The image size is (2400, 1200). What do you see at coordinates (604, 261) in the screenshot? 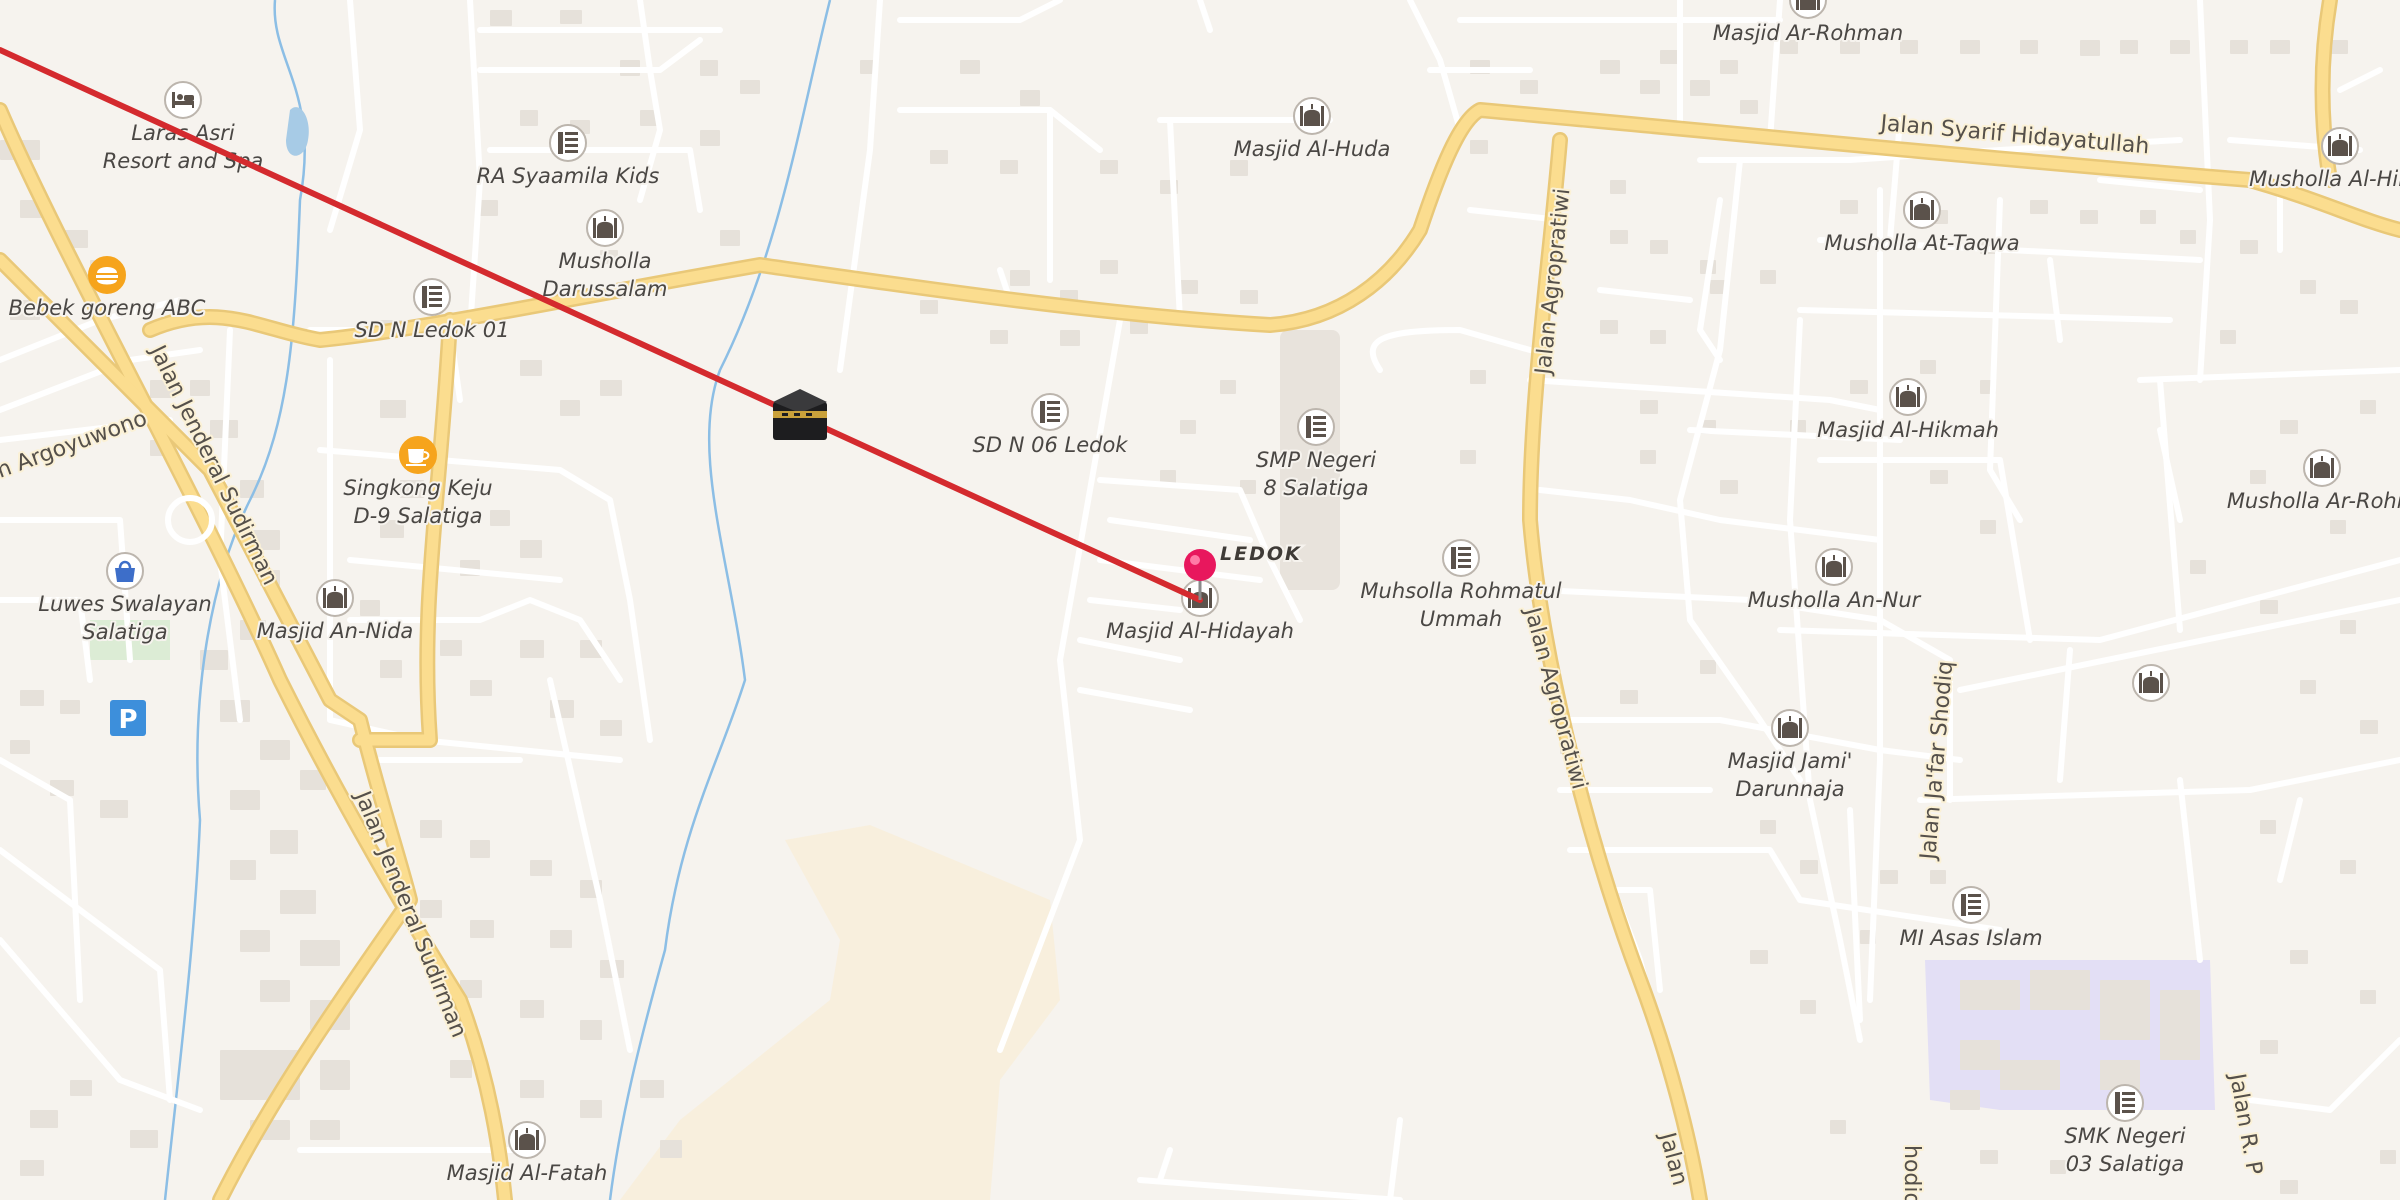
I see `poi-label: Musholla` at bounding box center [604, 261].